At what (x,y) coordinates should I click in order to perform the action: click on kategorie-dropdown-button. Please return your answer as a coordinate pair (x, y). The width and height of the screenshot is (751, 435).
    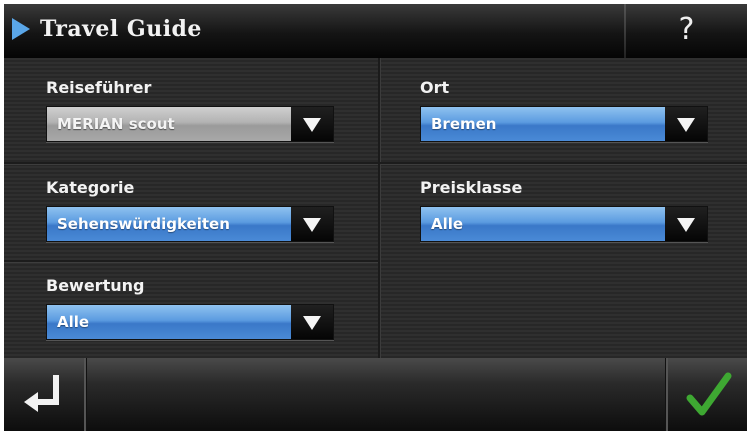
    Looking at the image, I should click on (312, 224).